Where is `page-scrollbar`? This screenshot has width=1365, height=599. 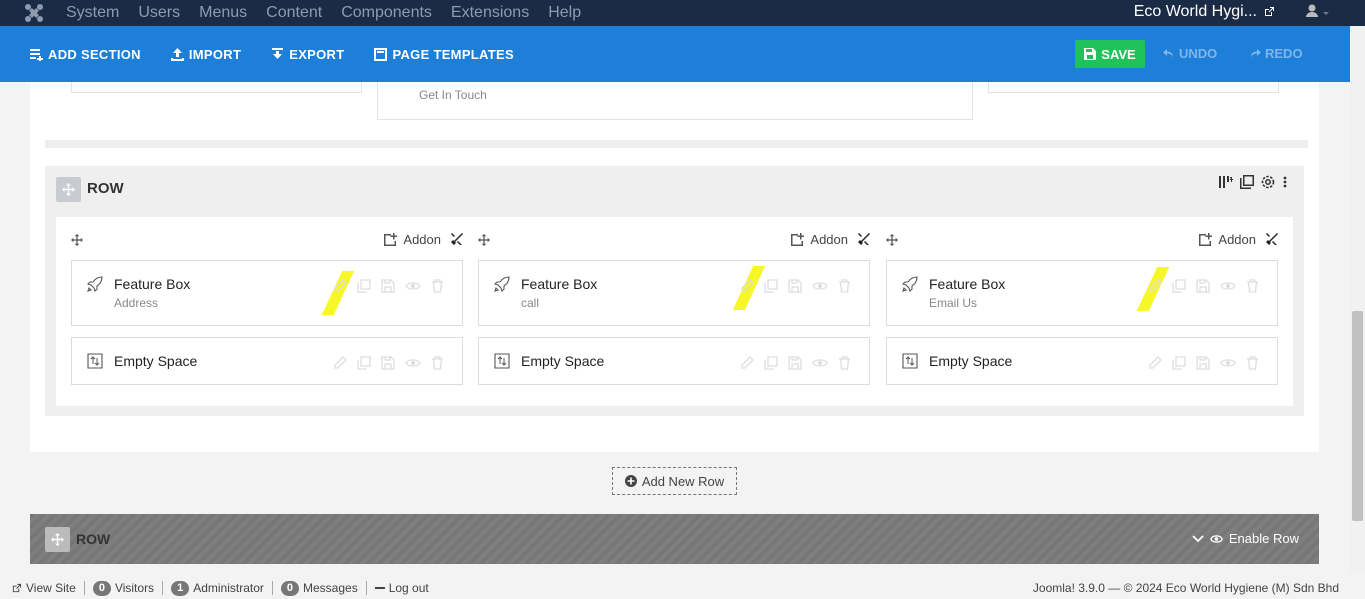
page-scrollbar is located at coordinates (1357, 300).